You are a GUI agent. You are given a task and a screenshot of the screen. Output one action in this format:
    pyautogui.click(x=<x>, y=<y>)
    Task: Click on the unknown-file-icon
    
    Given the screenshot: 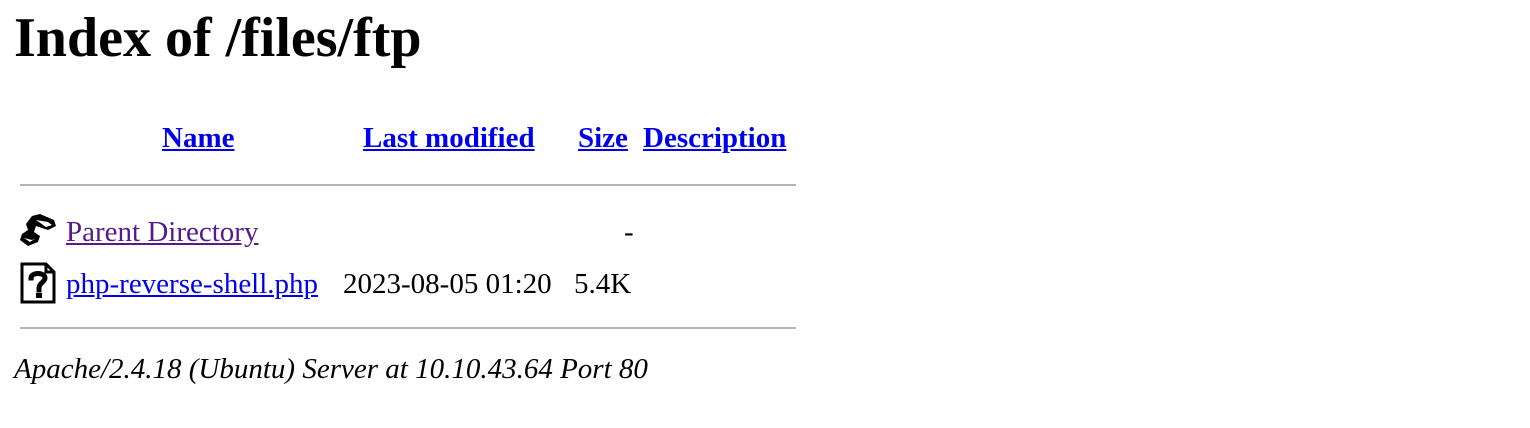 What is the action you would take?
    pyautogui.click(x=39, y=283)
    